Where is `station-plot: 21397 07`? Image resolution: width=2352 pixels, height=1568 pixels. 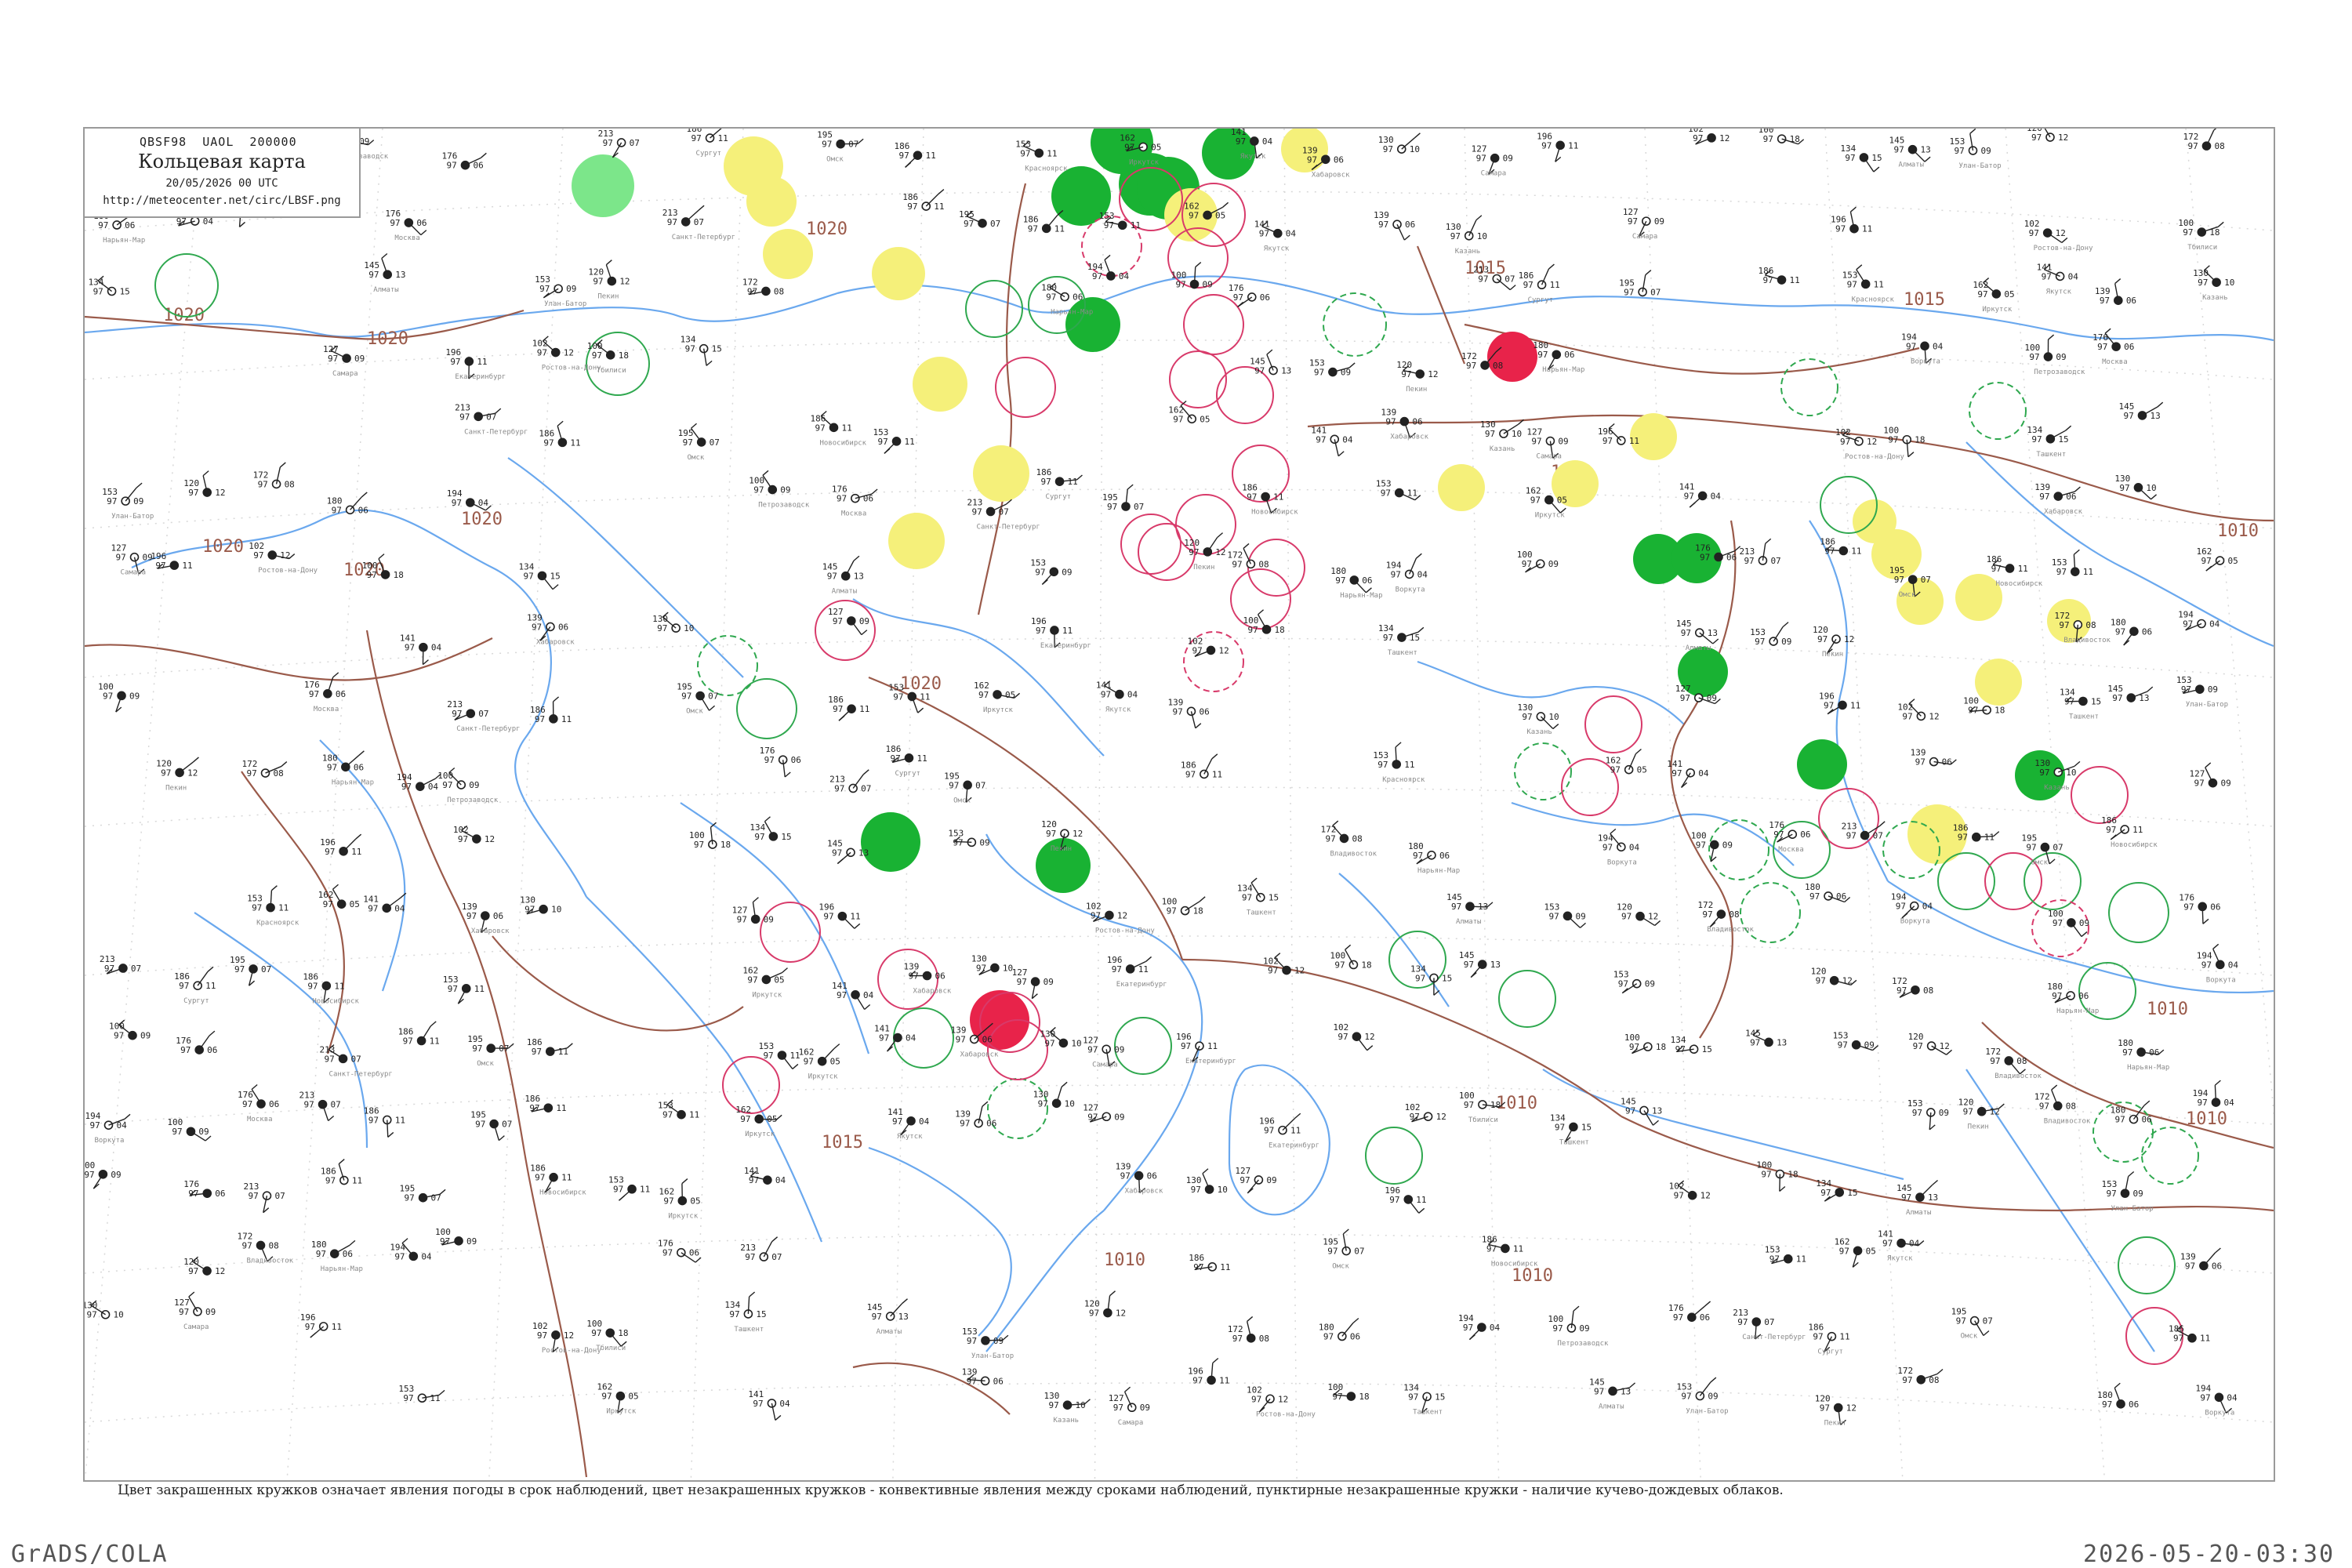 station-plot: 21397 07 is located at coordinates (264, 1197).